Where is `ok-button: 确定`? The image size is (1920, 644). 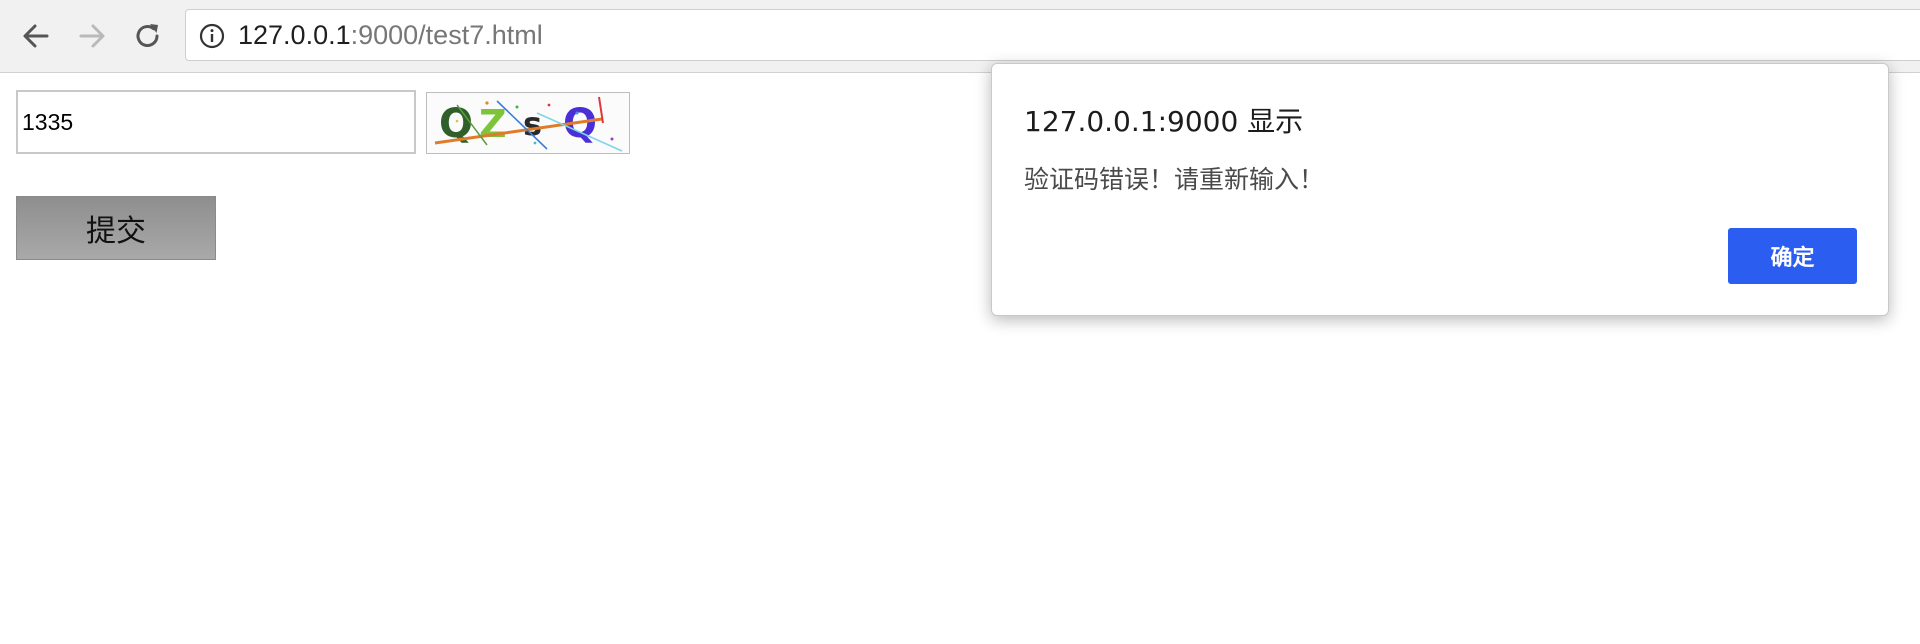
ok-button: 确定 is located at coordinates (1792, 256).